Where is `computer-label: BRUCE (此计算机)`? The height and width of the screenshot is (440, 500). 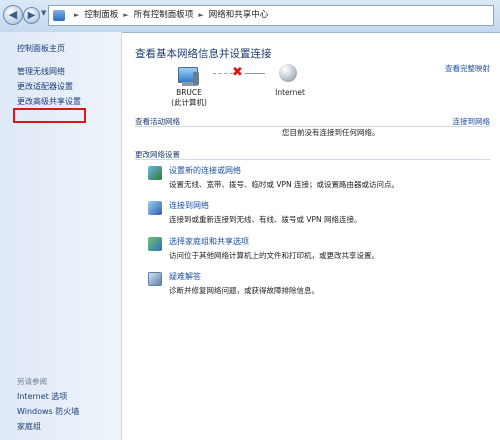
computer-label: BRUCE (此计算机) is located at coordinates (189, 98).